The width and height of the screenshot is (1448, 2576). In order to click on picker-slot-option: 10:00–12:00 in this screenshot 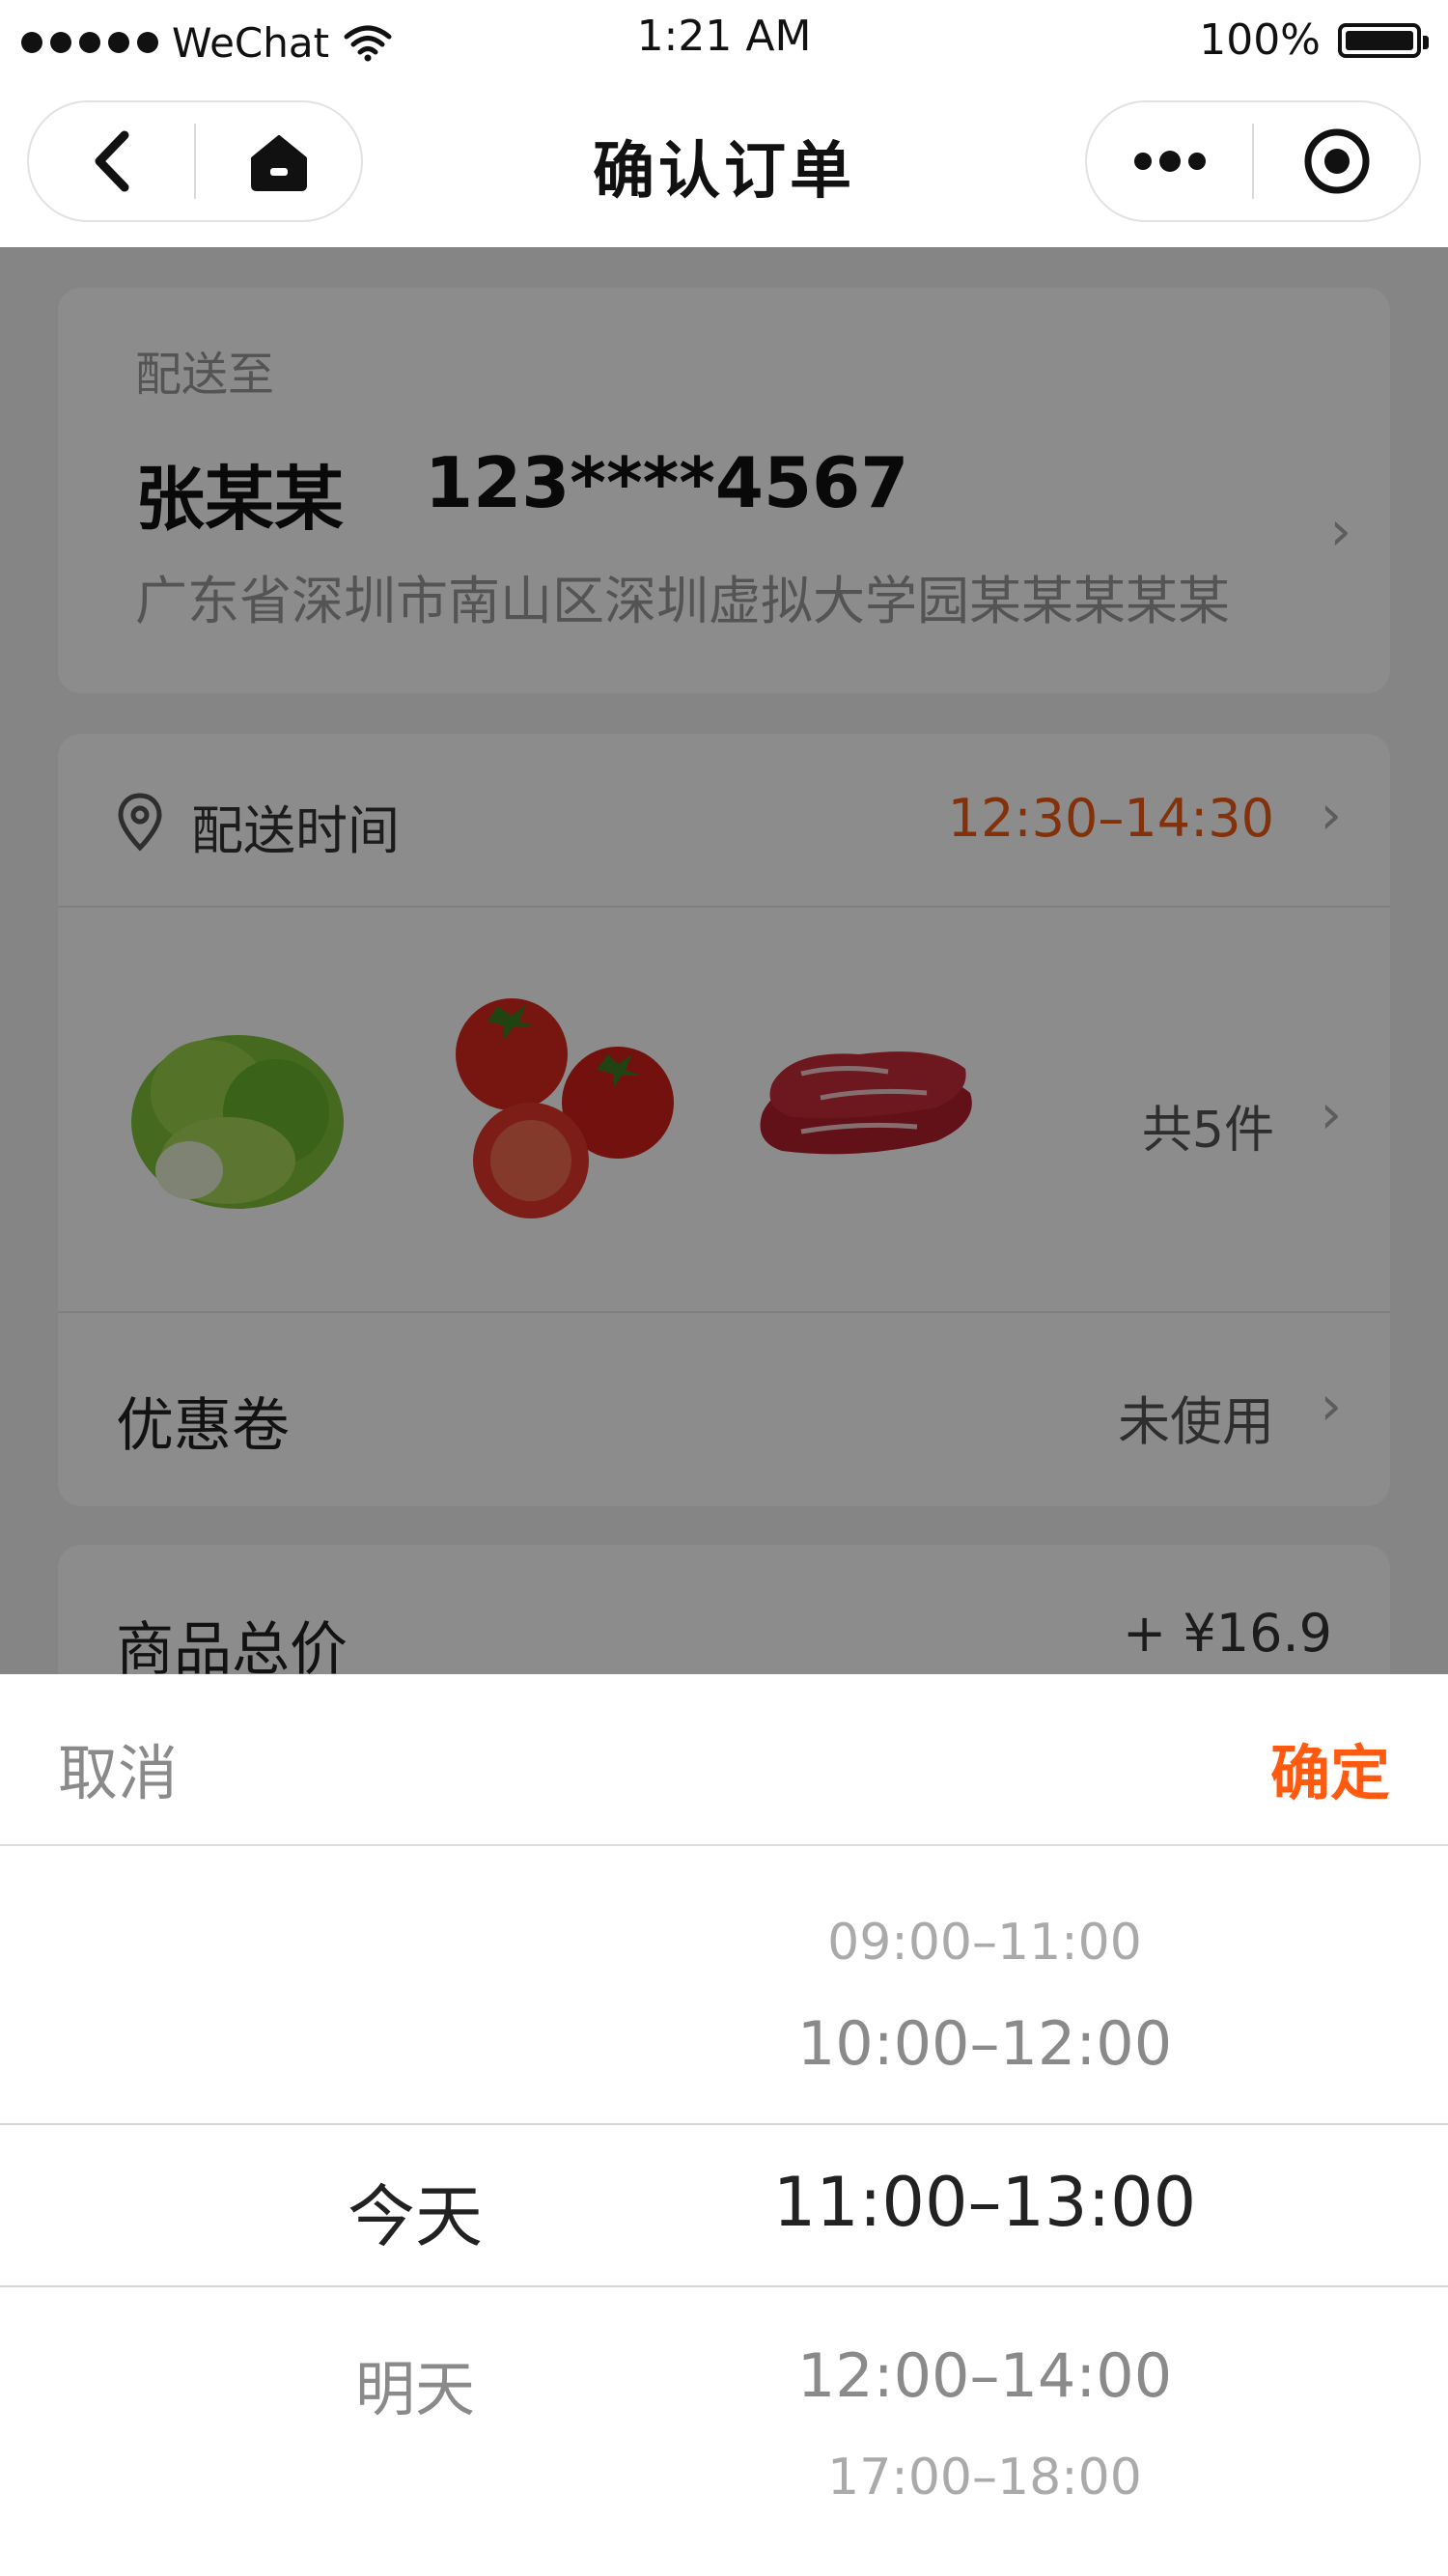, I will do `click(985, 2044)`.